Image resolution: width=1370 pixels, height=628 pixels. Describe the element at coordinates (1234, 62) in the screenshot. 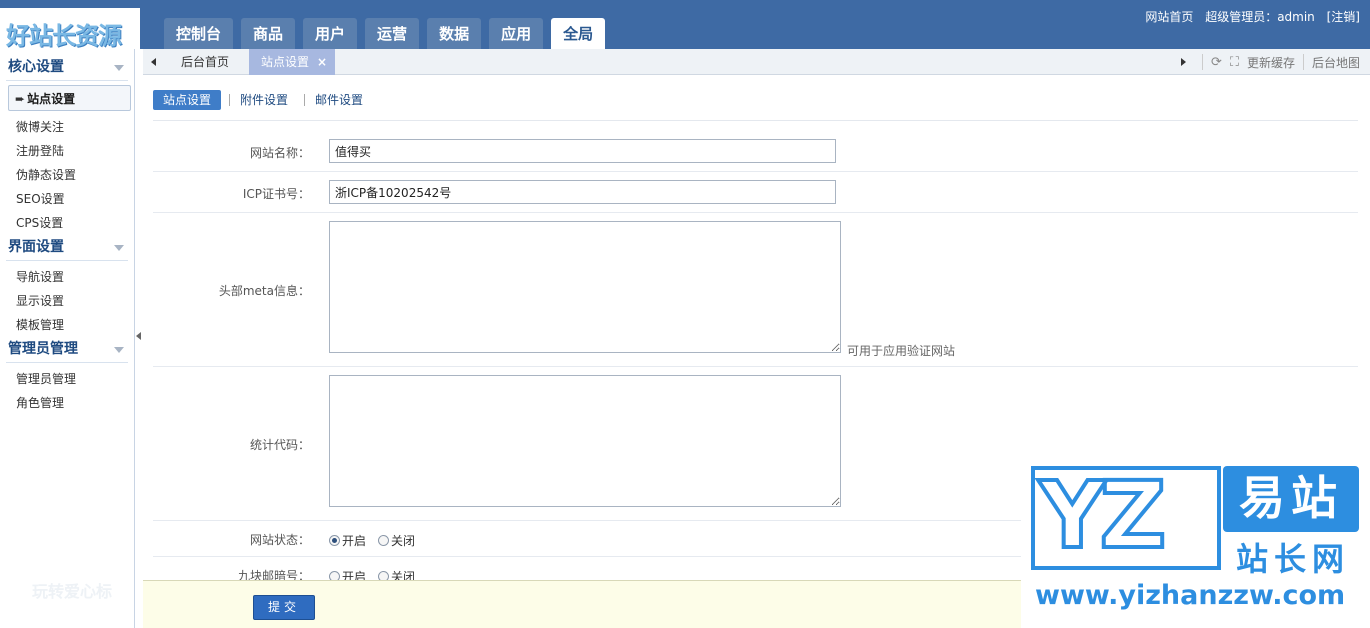

I see `fullscreen-icon: ⛶` at that location.